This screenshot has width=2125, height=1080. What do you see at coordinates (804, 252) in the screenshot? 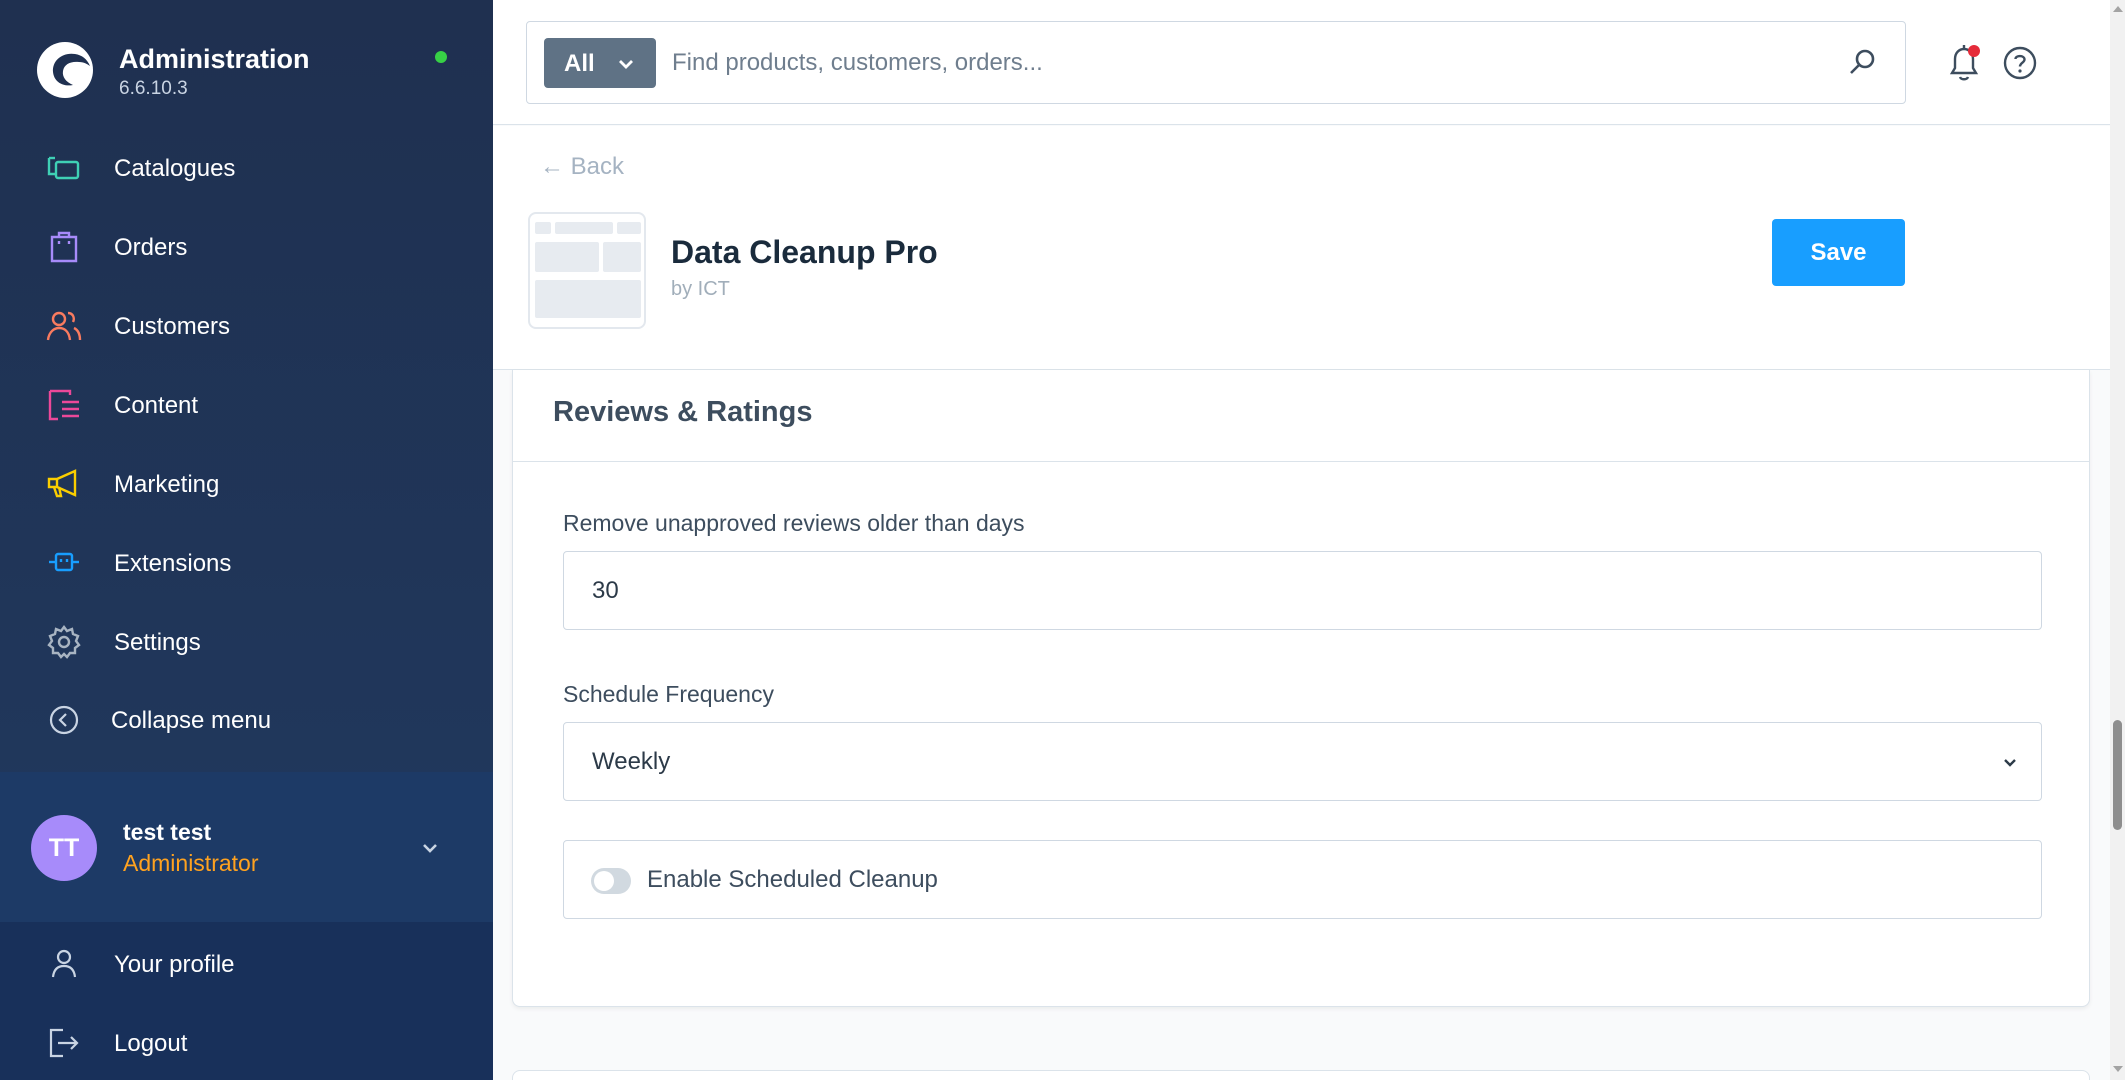
I see `extension-title: Data Cleanup Pro` at bounding box center [804, 252].